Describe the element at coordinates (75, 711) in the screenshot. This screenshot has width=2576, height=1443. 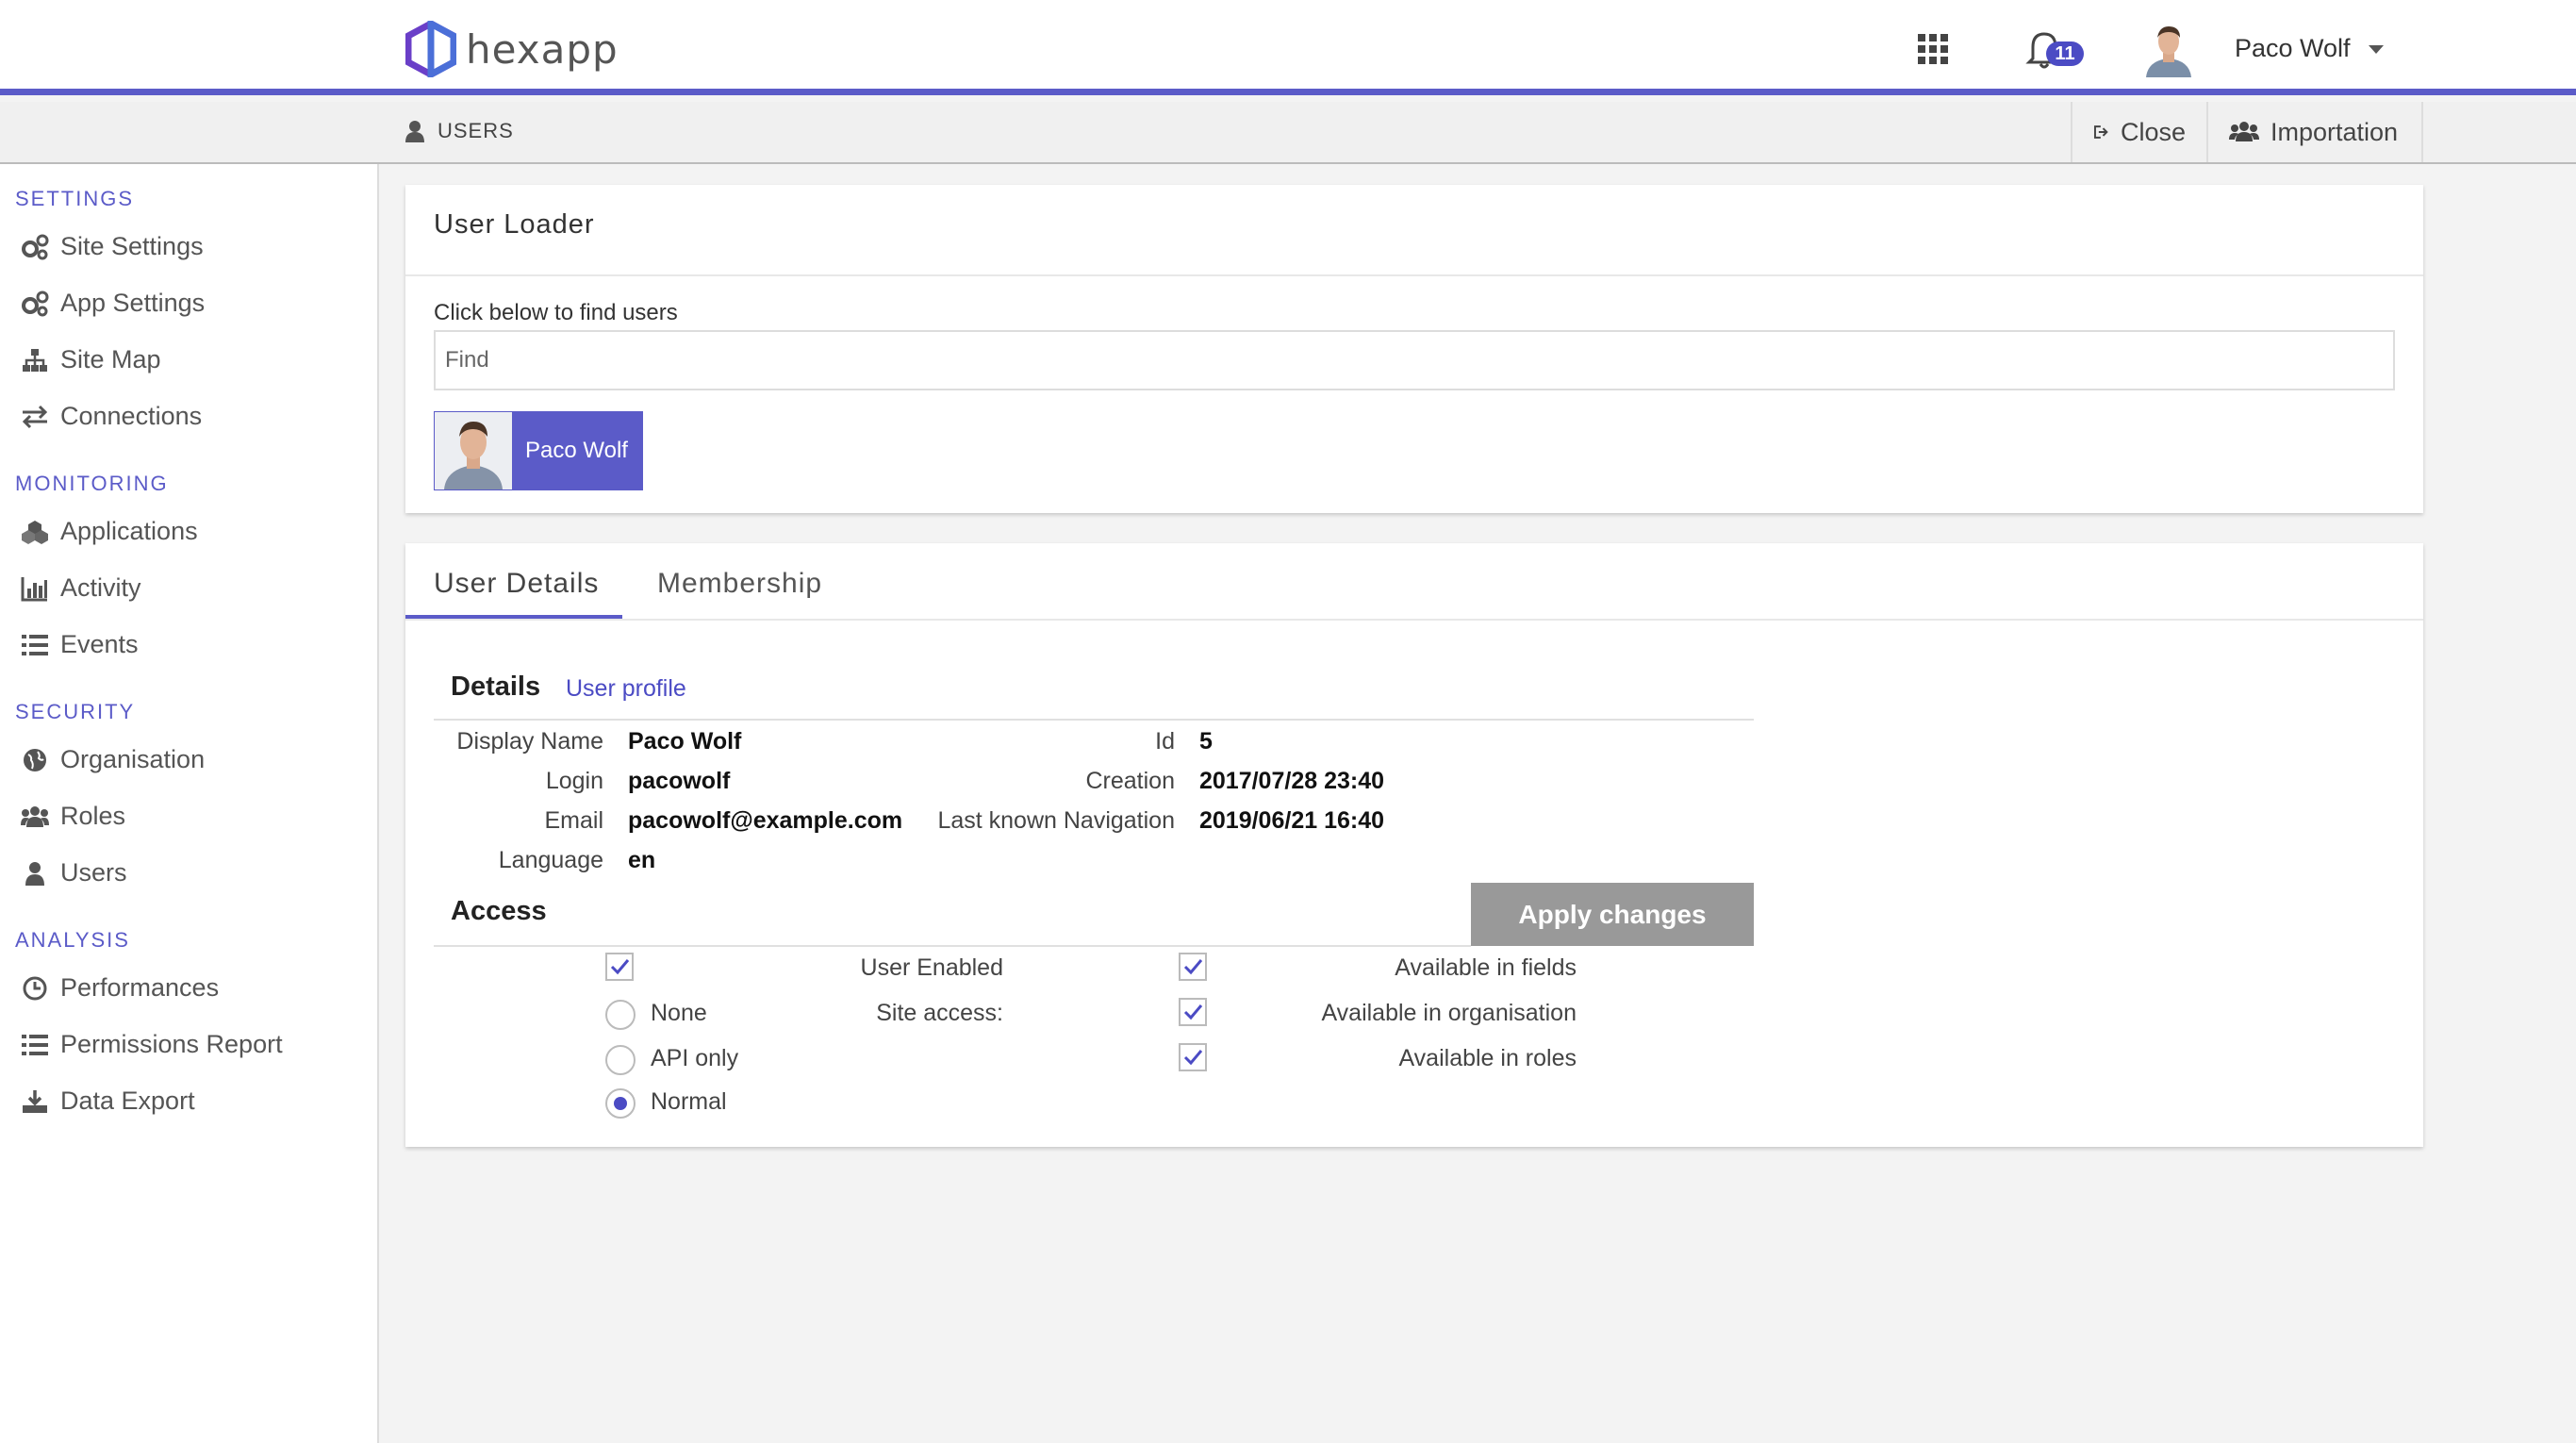
I see `sidebar-heading-security: SECURITY` at that location.